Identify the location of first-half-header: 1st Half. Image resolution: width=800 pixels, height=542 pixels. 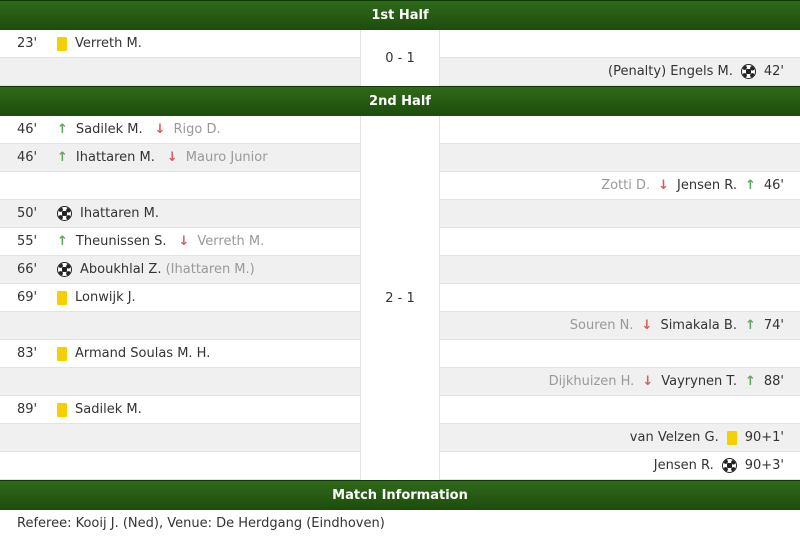
(400, 15).